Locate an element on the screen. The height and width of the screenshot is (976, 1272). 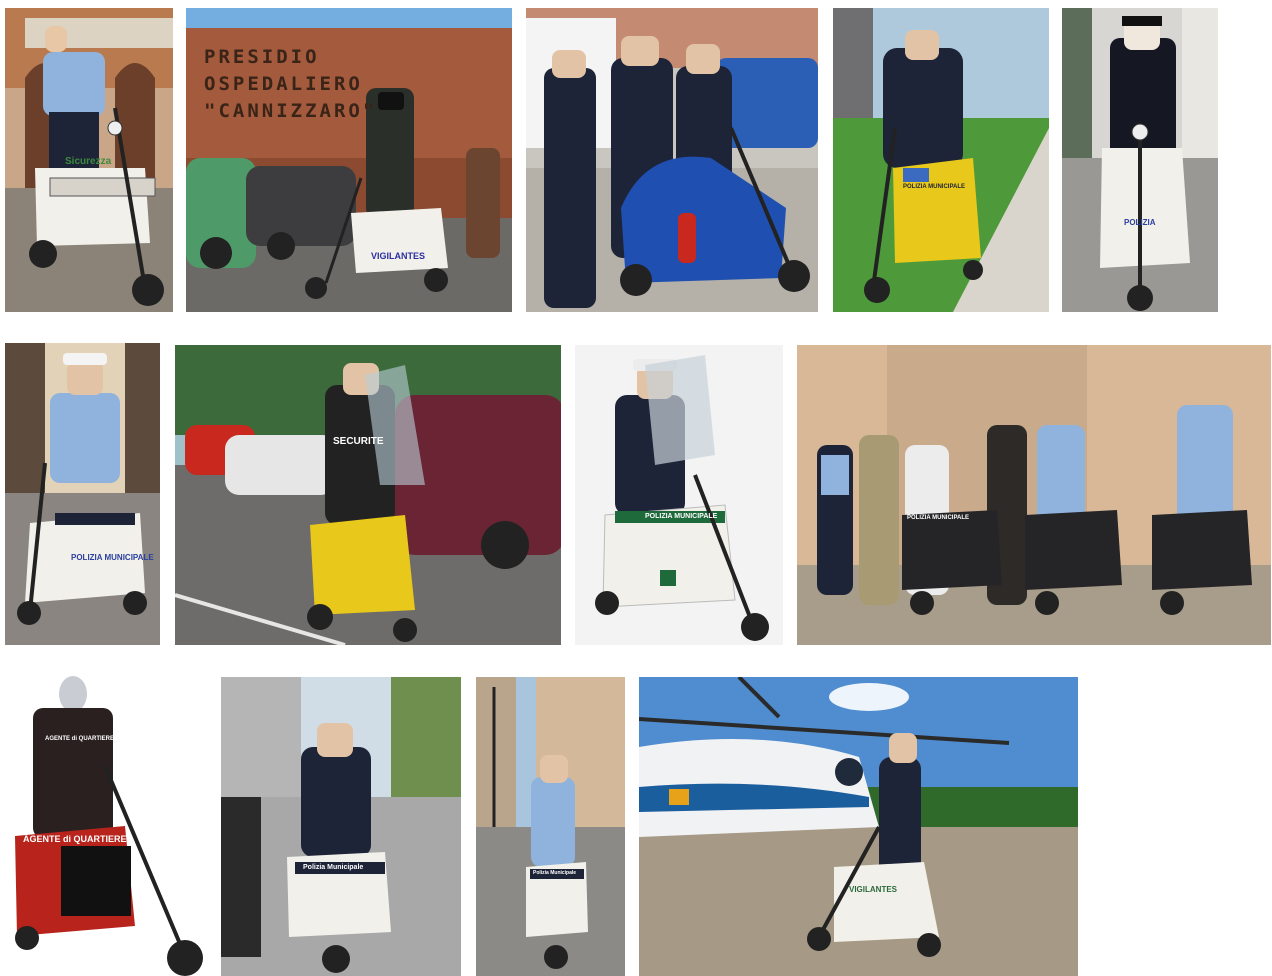
scooter-decal: POLIZIA is located at coordinates (1140, 222).